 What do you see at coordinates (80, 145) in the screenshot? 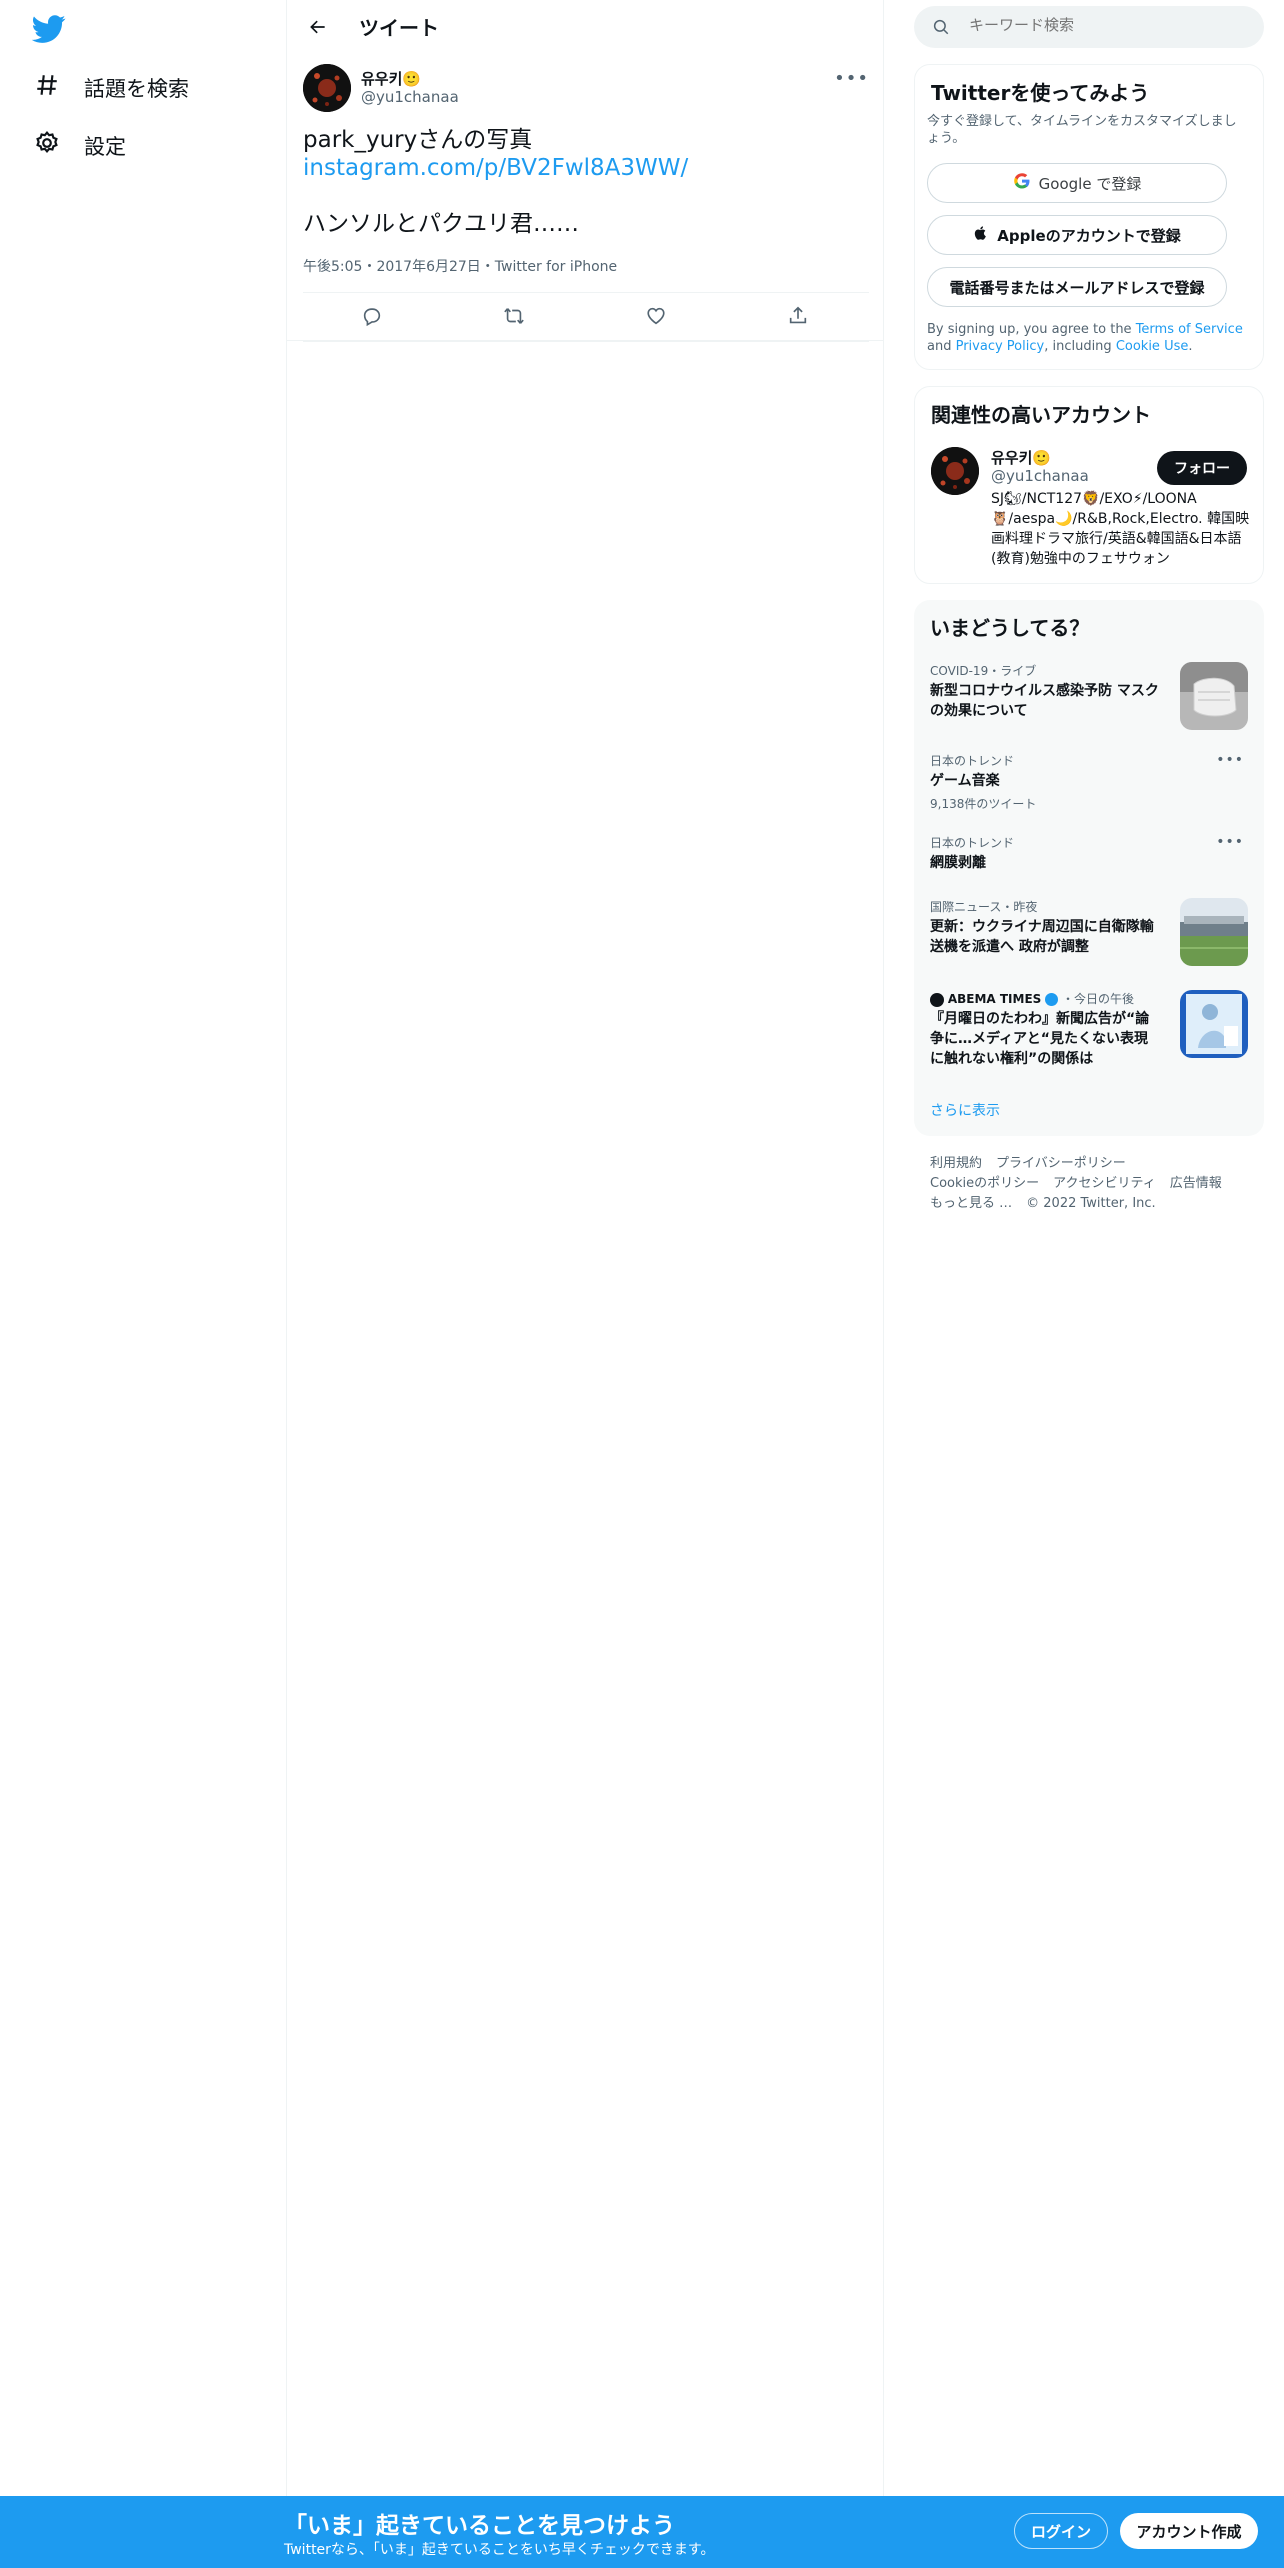
I see `nav-settings: 設定` at bounding box center [80, 145].